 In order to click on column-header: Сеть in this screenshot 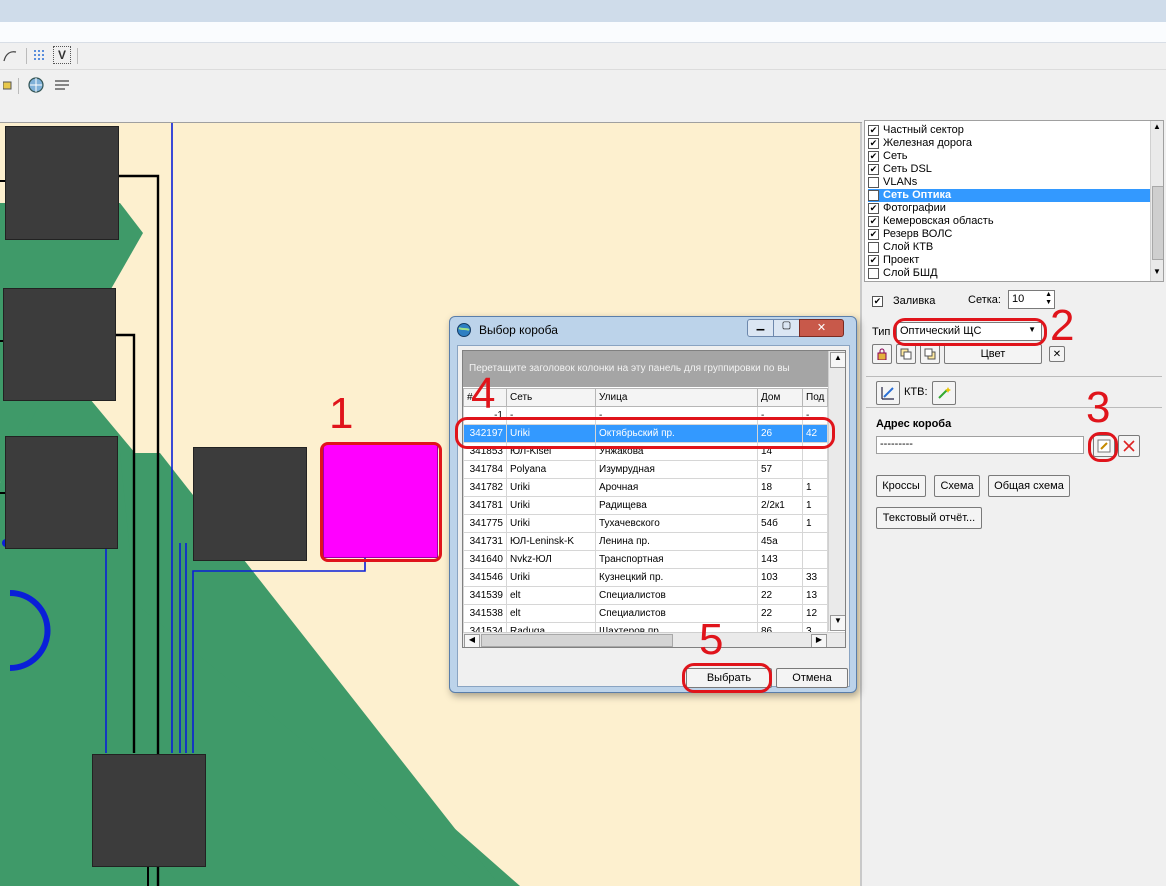, I will do `click(551, 397)`.